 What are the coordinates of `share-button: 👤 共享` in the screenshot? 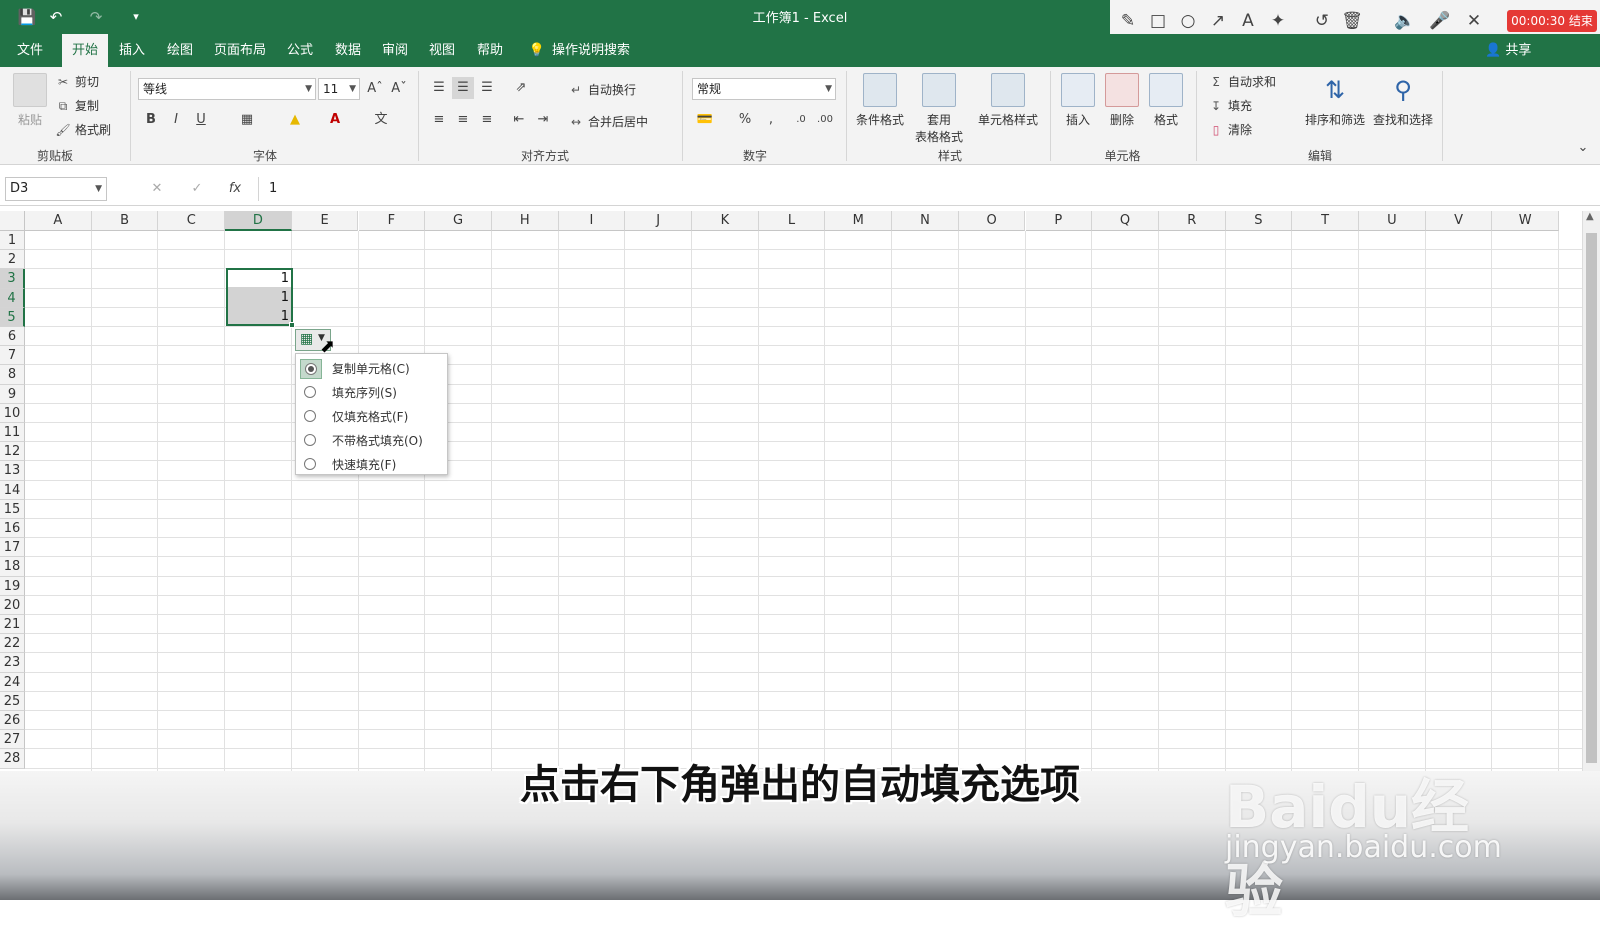 It's located at (1508, 50).